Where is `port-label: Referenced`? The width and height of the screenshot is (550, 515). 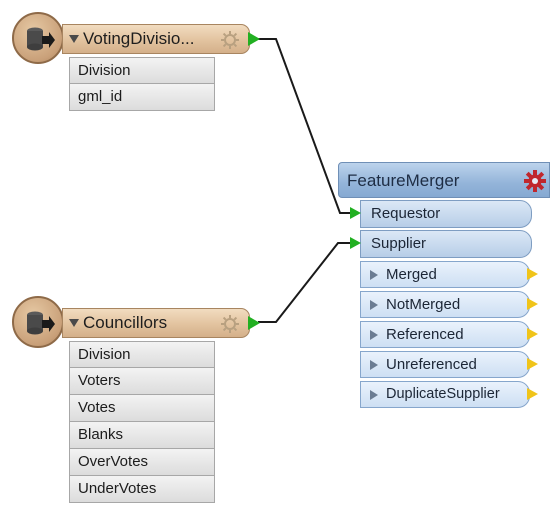
port-label: Referenced is located at coordinates (425, 334).